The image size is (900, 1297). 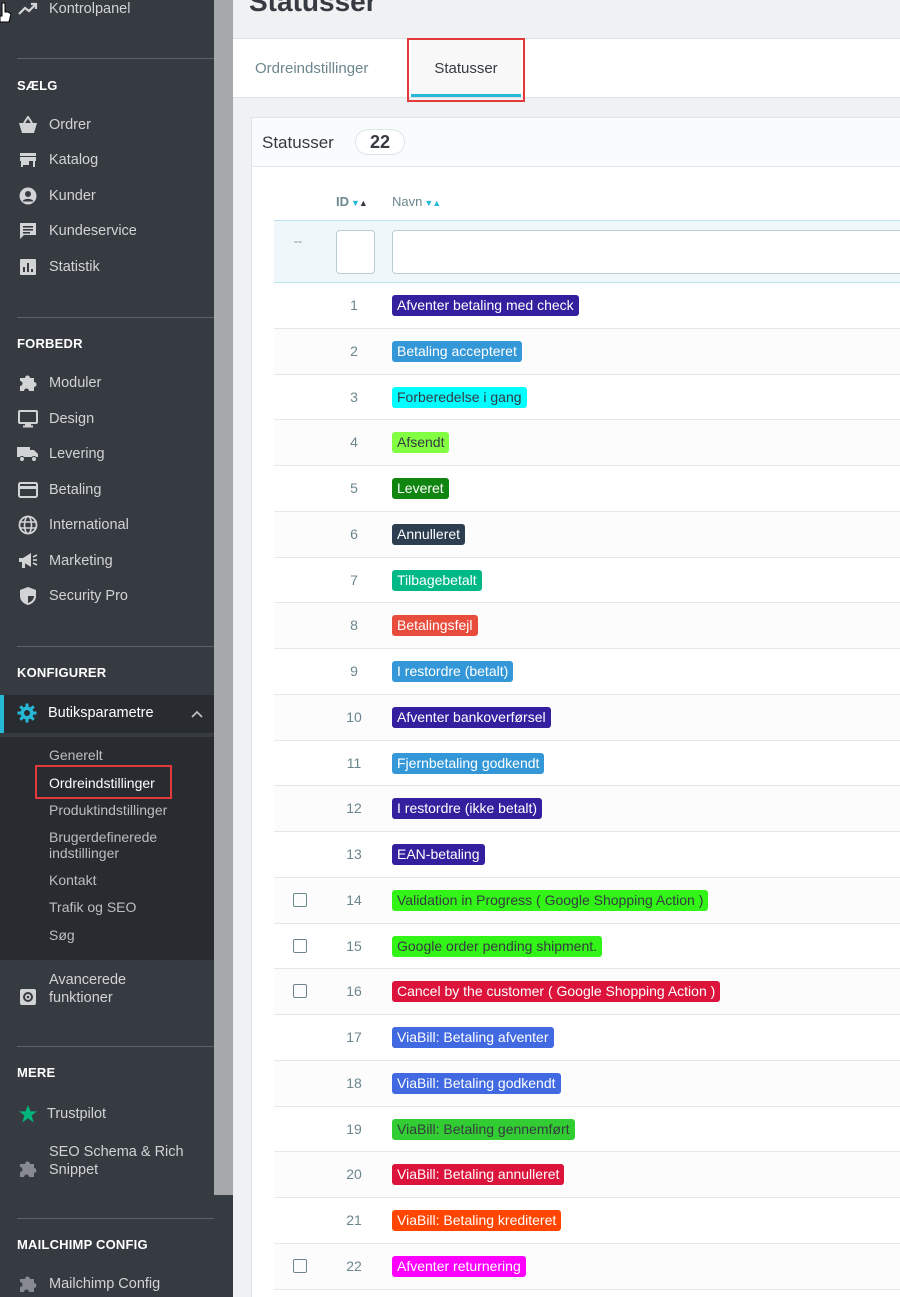 What do you see at coordinates (437, 580) in the screenshot?
I see `status-badge: Tilbagebetalt` at bounding box center [437, 580].